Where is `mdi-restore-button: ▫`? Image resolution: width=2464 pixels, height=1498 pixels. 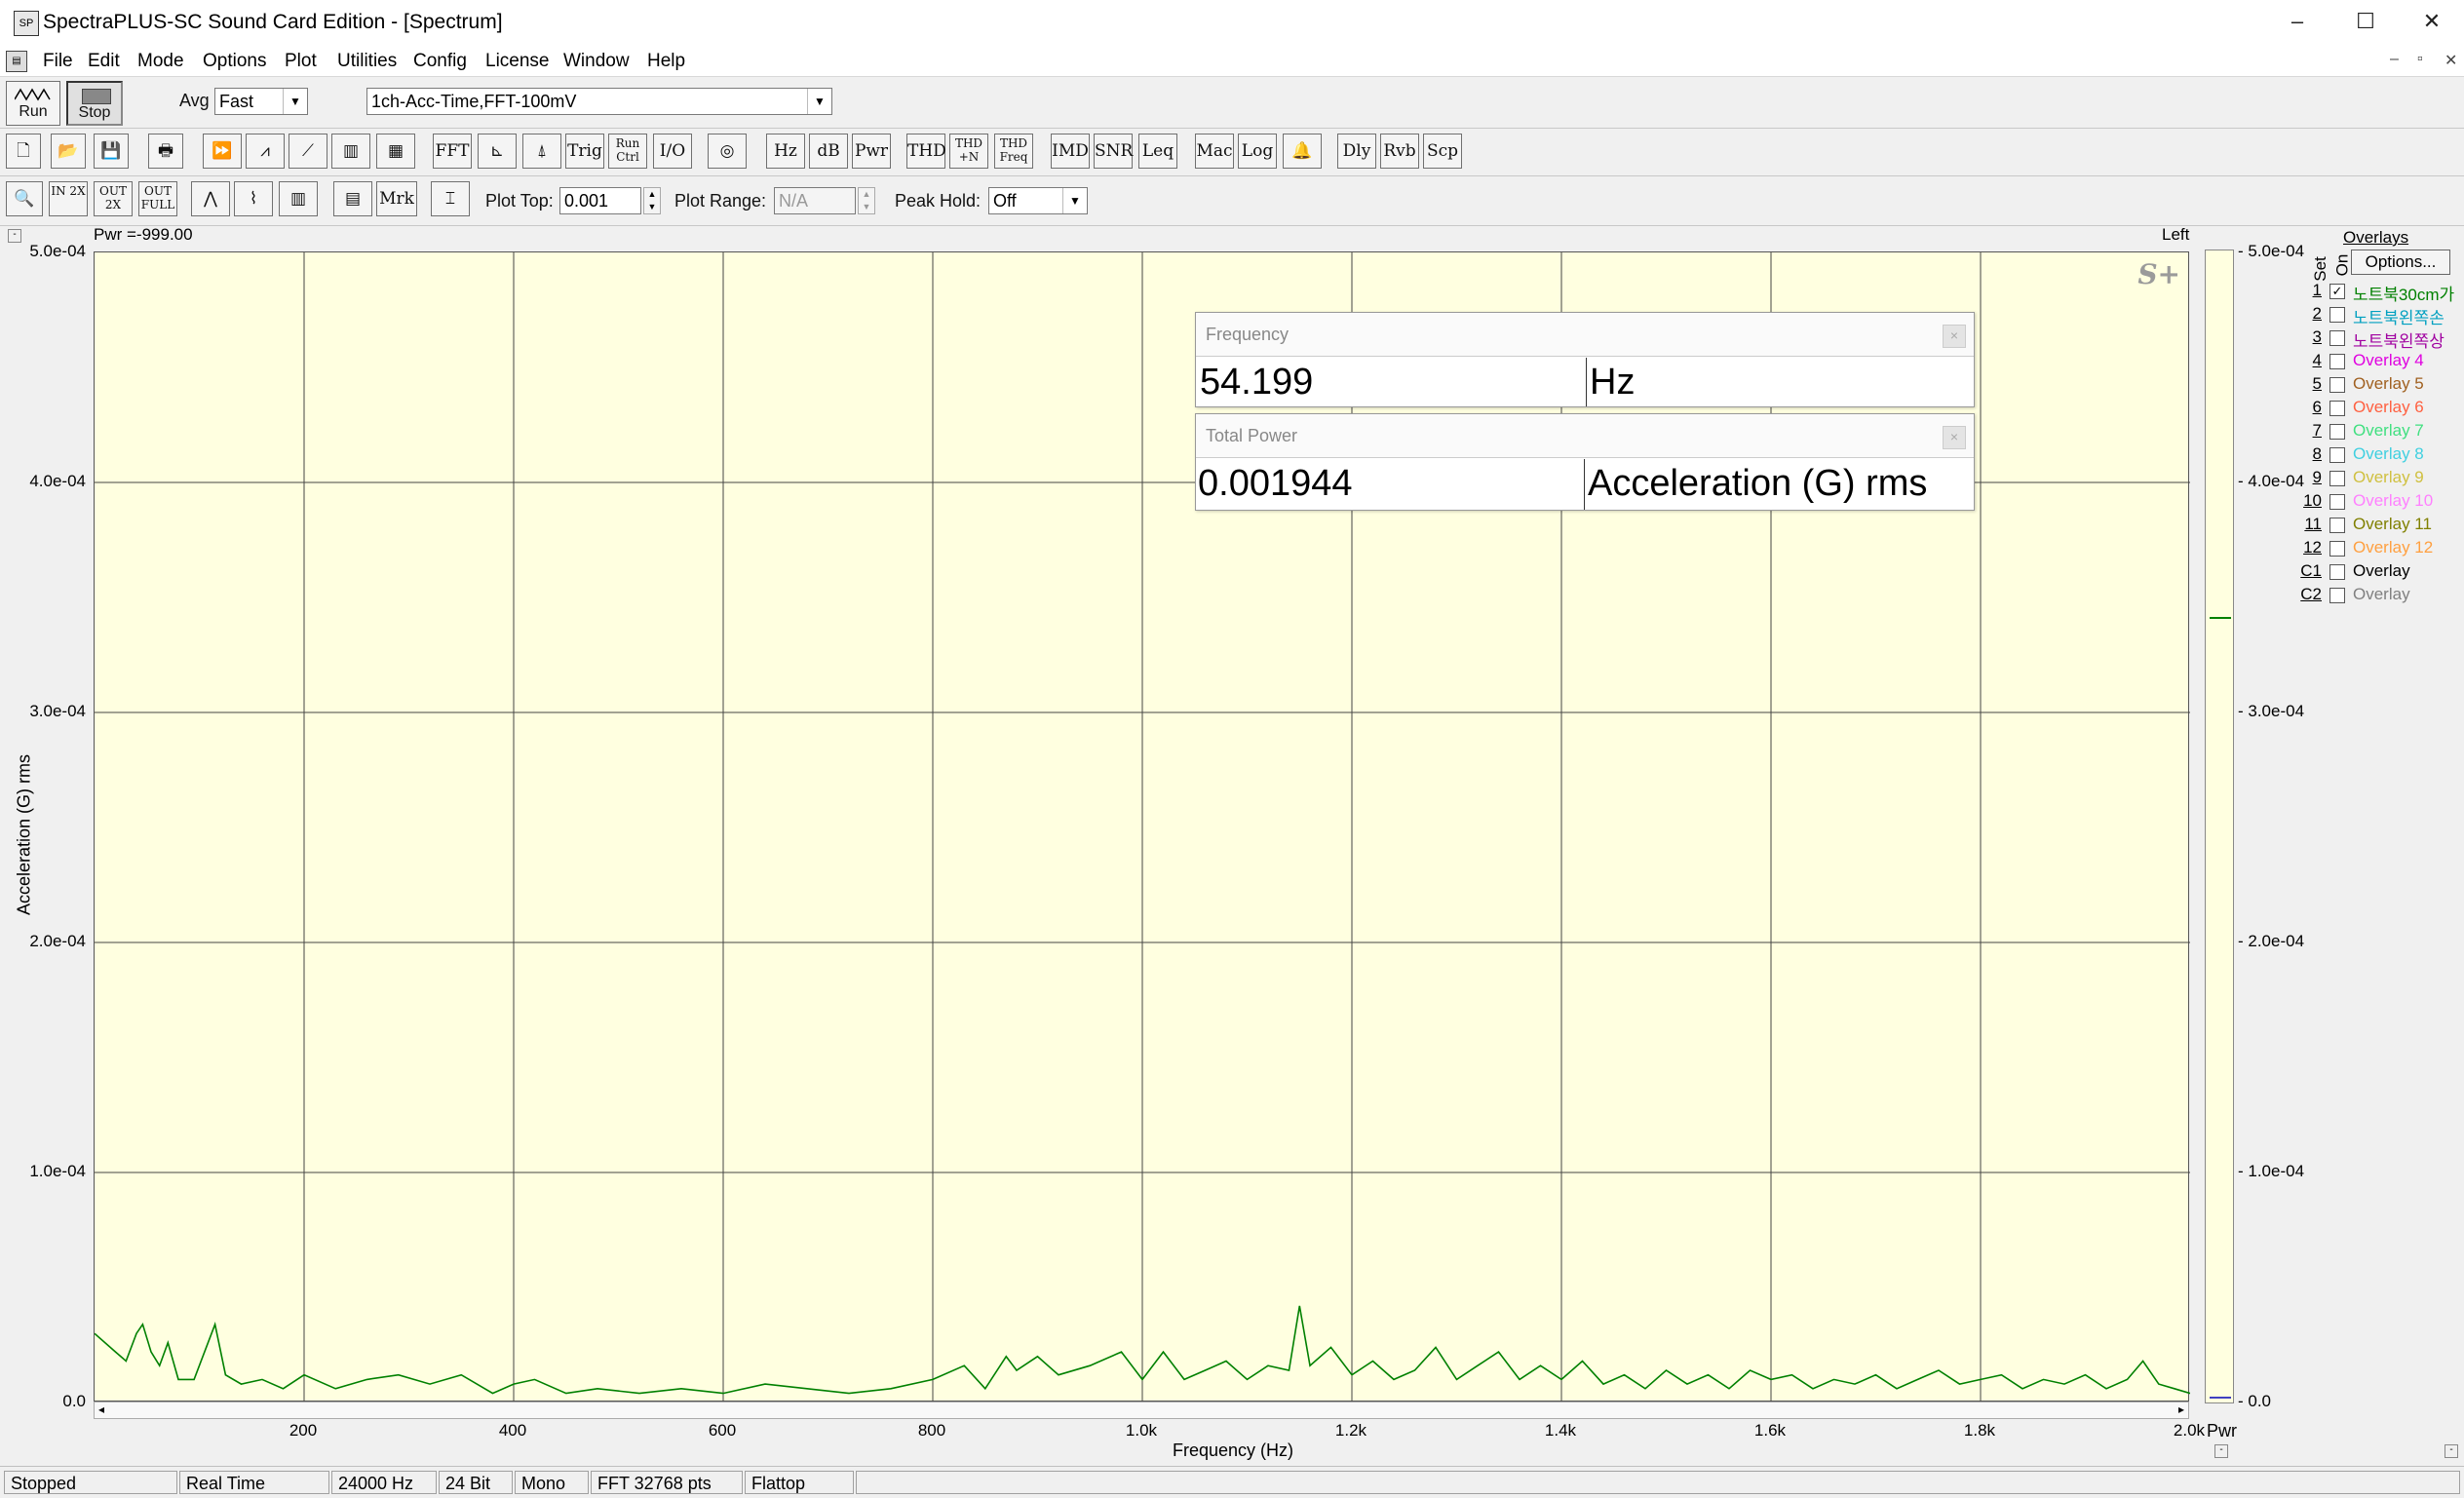 mdi-restore-button: ▫ is located at coordinates (2420, 60).